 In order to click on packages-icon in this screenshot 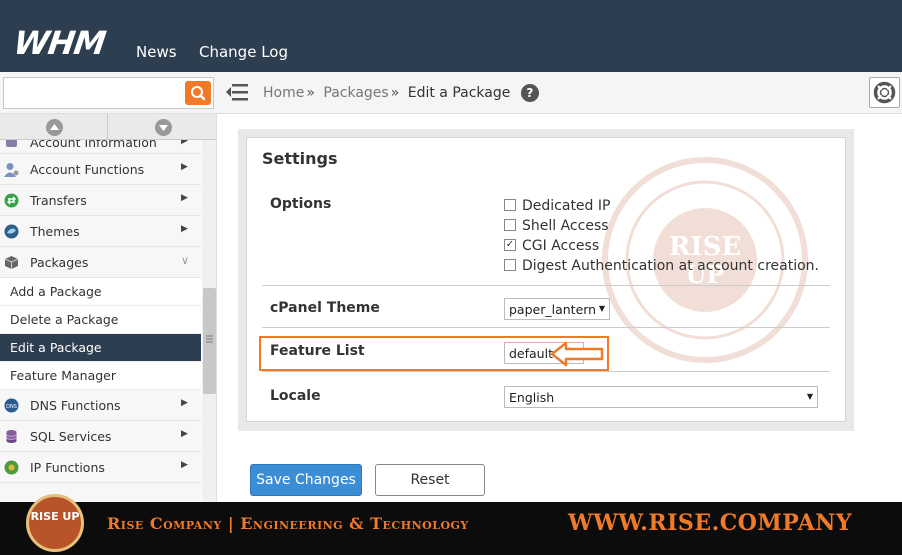, I will do `click(11, 262)`.